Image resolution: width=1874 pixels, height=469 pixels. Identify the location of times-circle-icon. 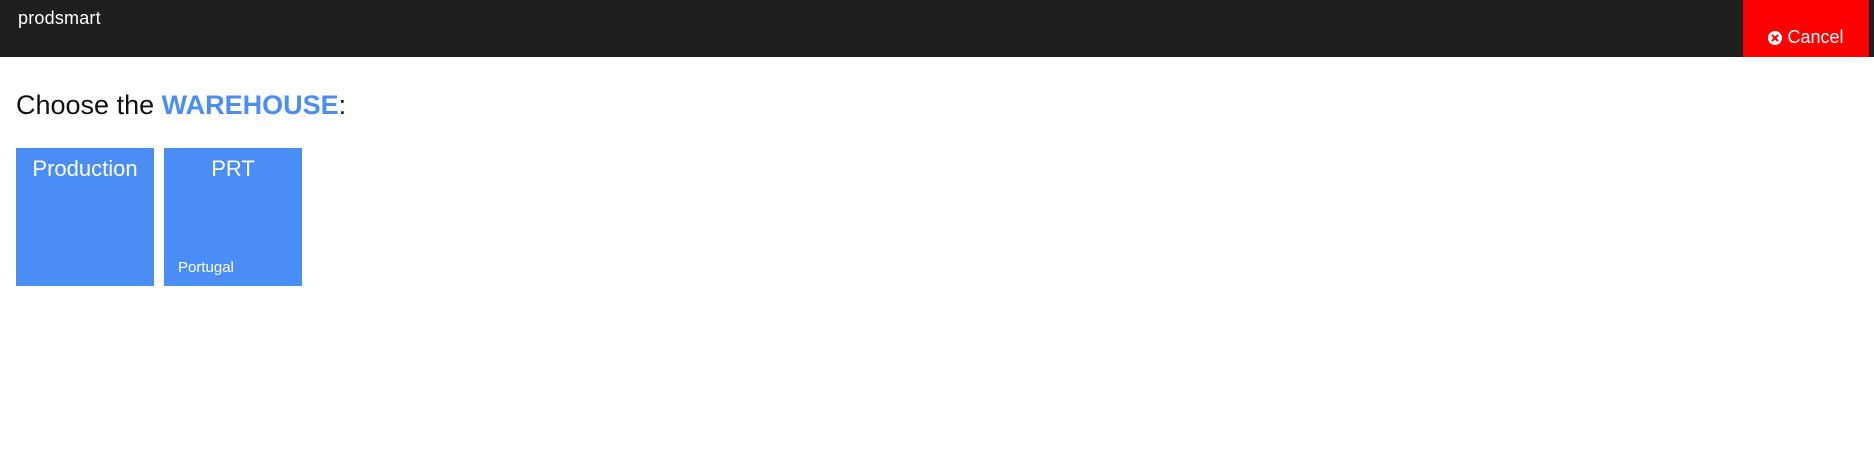
(1775, 37).